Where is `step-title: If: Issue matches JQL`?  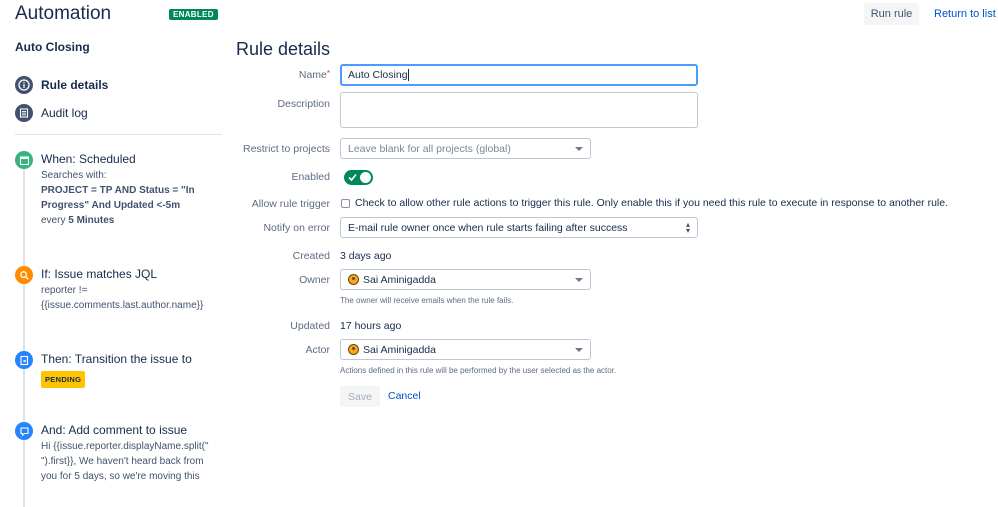
step-title: If: Issue matches JQL is located at coordinates (99, 274).